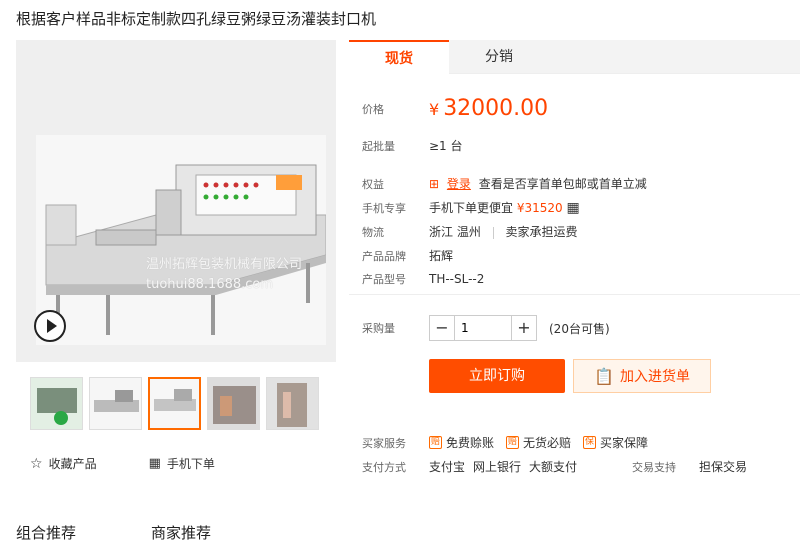 The image size is (800, 555). What do you see at coordinates (113, 532) in the screenshot?
I see `recommend-tabs: 组合推荐 商家推荐` at bounding box center [113, 532].